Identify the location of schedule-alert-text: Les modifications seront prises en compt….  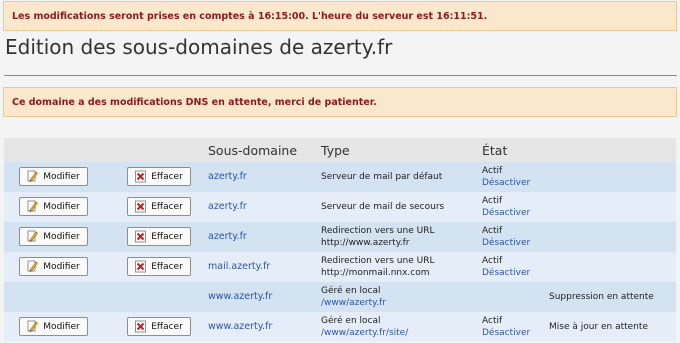
(250, 16).